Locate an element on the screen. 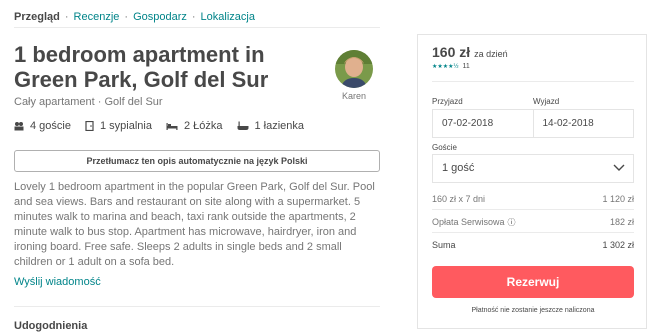 This screenshot has height=335, width=650. guests-select: 1 gość is located at coordinates (533, 168).